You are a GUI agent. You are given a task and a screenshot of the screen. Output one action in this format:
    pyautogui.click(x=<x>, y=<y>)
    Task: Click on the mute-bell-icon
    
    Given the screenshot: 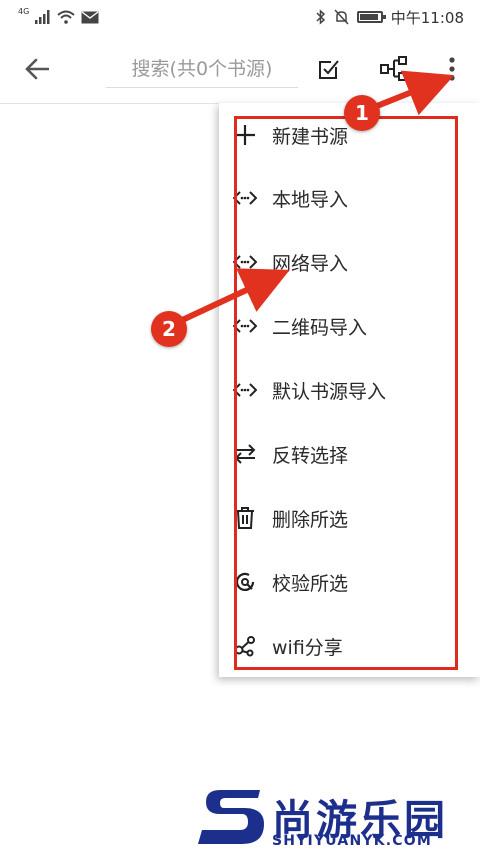 What is the action you would take?
    pyautogui.click(x=341, y=17)
    